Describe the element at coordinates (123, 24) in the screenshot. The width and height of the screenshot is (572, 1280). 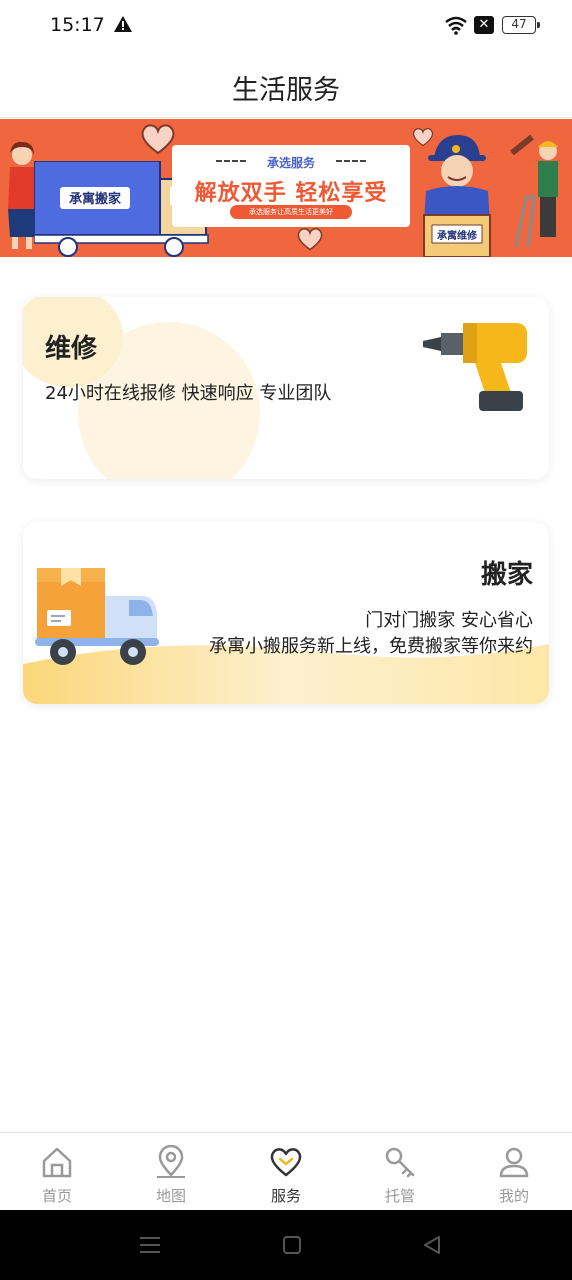
I see `alert-icon` at that location.